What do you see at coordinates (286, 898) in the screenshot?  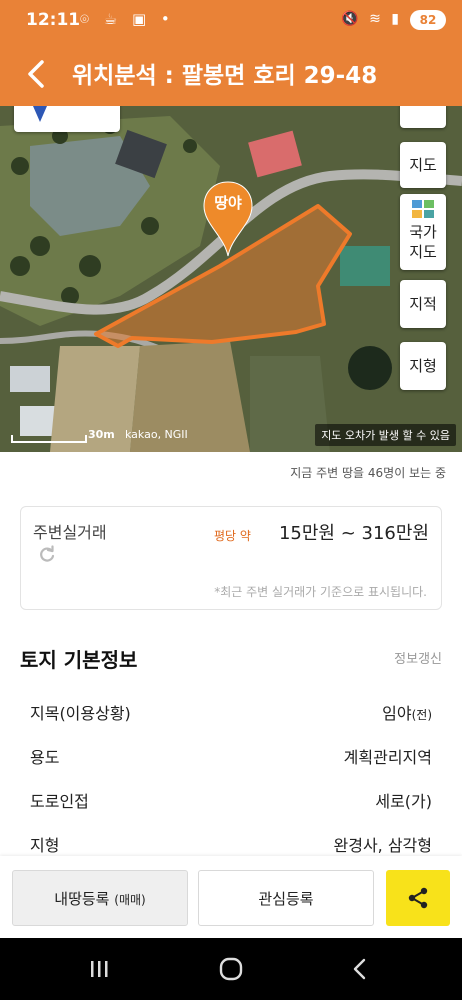 I see `favorite-button: 관심등록` at bounding box center [286, 898].